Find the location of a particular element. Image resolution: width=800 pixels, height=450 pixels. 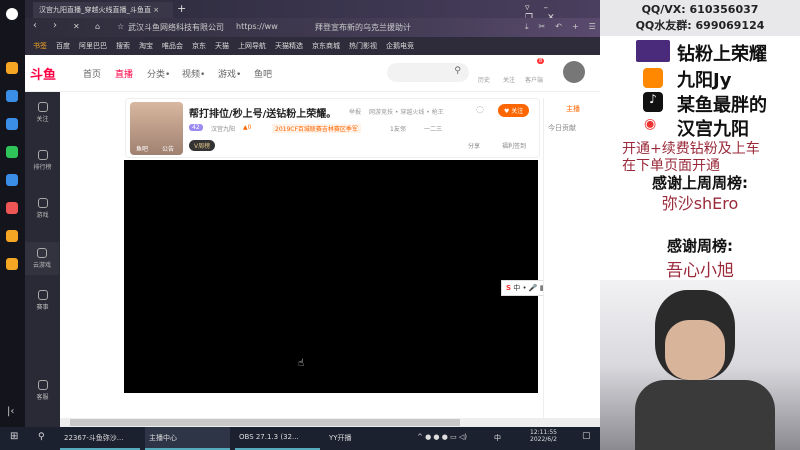

input-language: 中 is located at coordinates (497, 438).